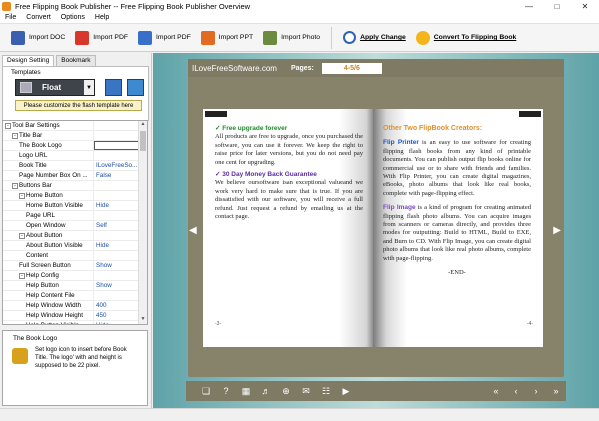 This screenshot has width=599, height=421. Describe the element at coordinates (75, 295) in the screenshot. I see `property-row: Help Content File` at that location.